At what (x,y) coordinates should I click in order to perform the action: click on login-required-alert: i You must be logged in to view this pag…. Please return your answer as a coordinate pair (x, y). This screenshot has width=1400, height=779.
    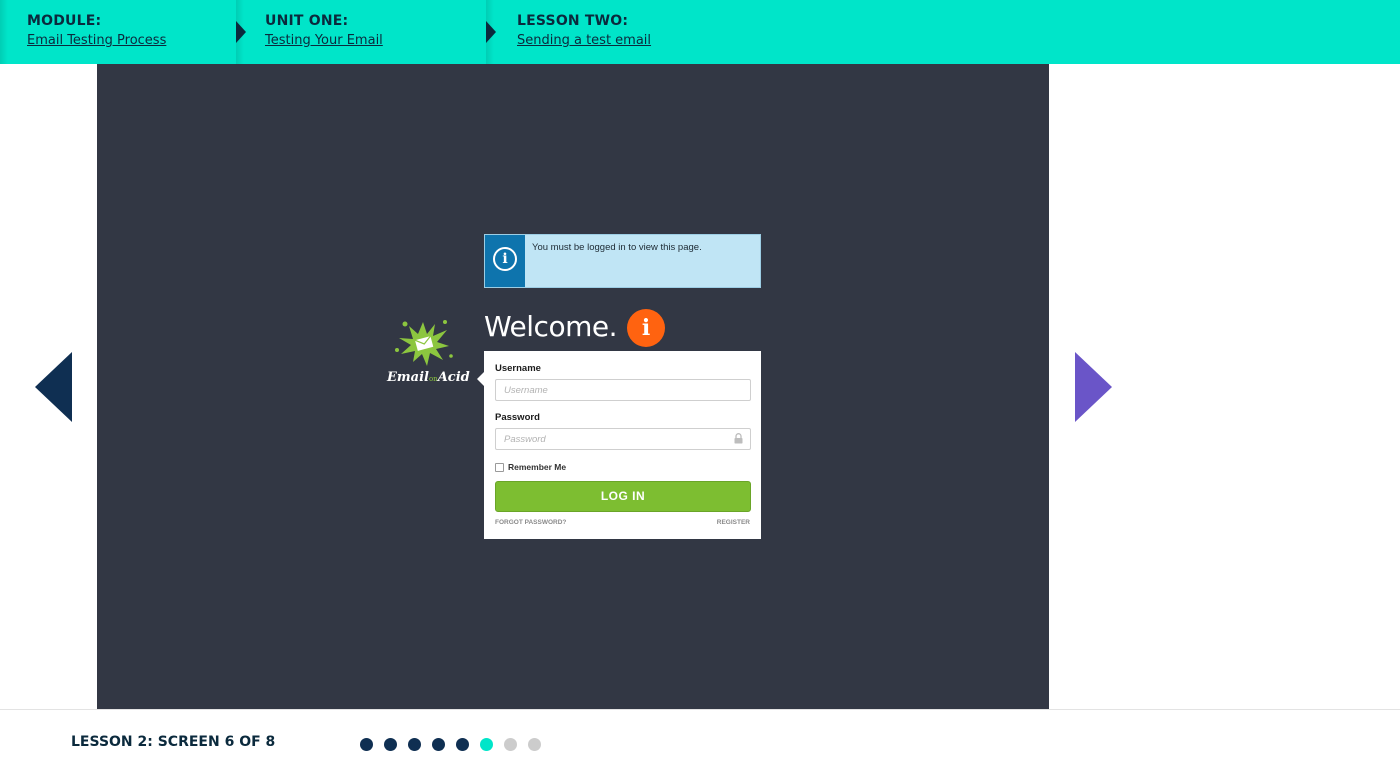
    Looking at the image, I should click on (622, 261).